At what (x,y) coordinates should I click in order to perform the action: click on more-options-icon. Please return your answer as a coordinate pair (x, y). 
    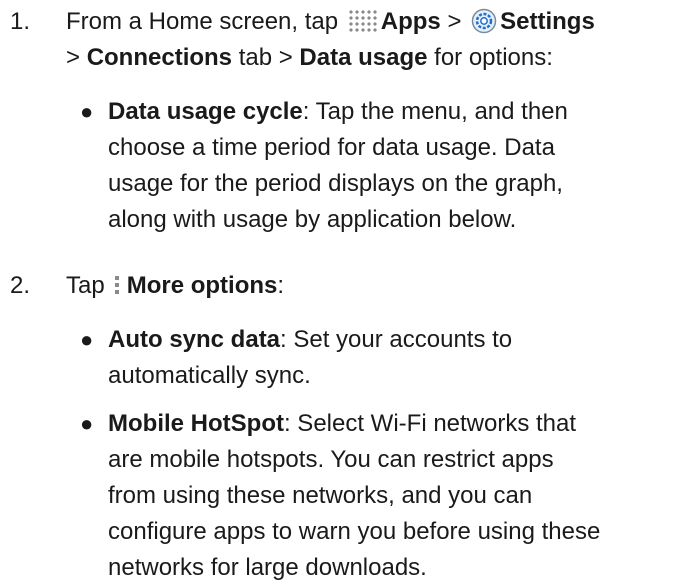
    Looking at the image, I should click on (116, 285).